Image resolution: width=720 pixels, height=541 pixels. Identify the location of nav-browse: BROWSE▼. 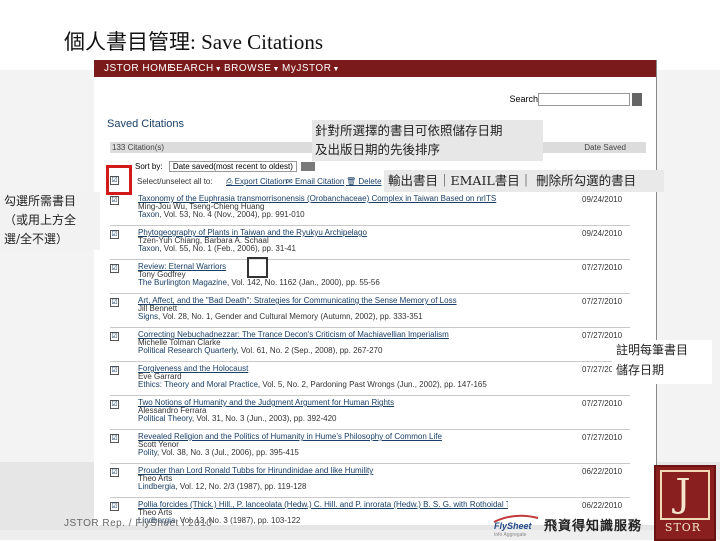
(252, 68).